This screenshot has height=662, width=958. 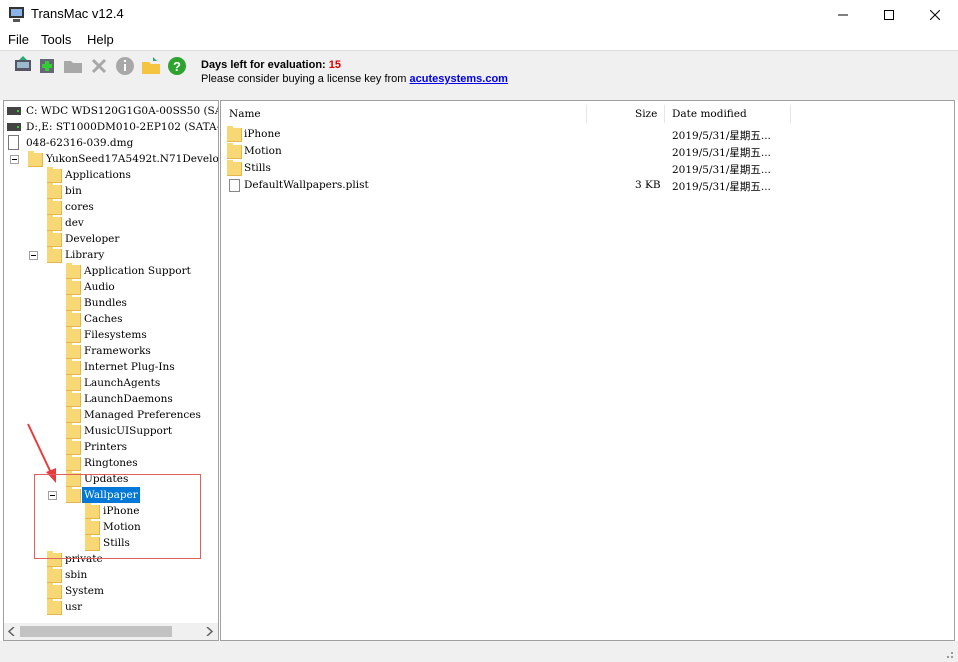 I want to click on minimize-button, so click(x=843, y=15).